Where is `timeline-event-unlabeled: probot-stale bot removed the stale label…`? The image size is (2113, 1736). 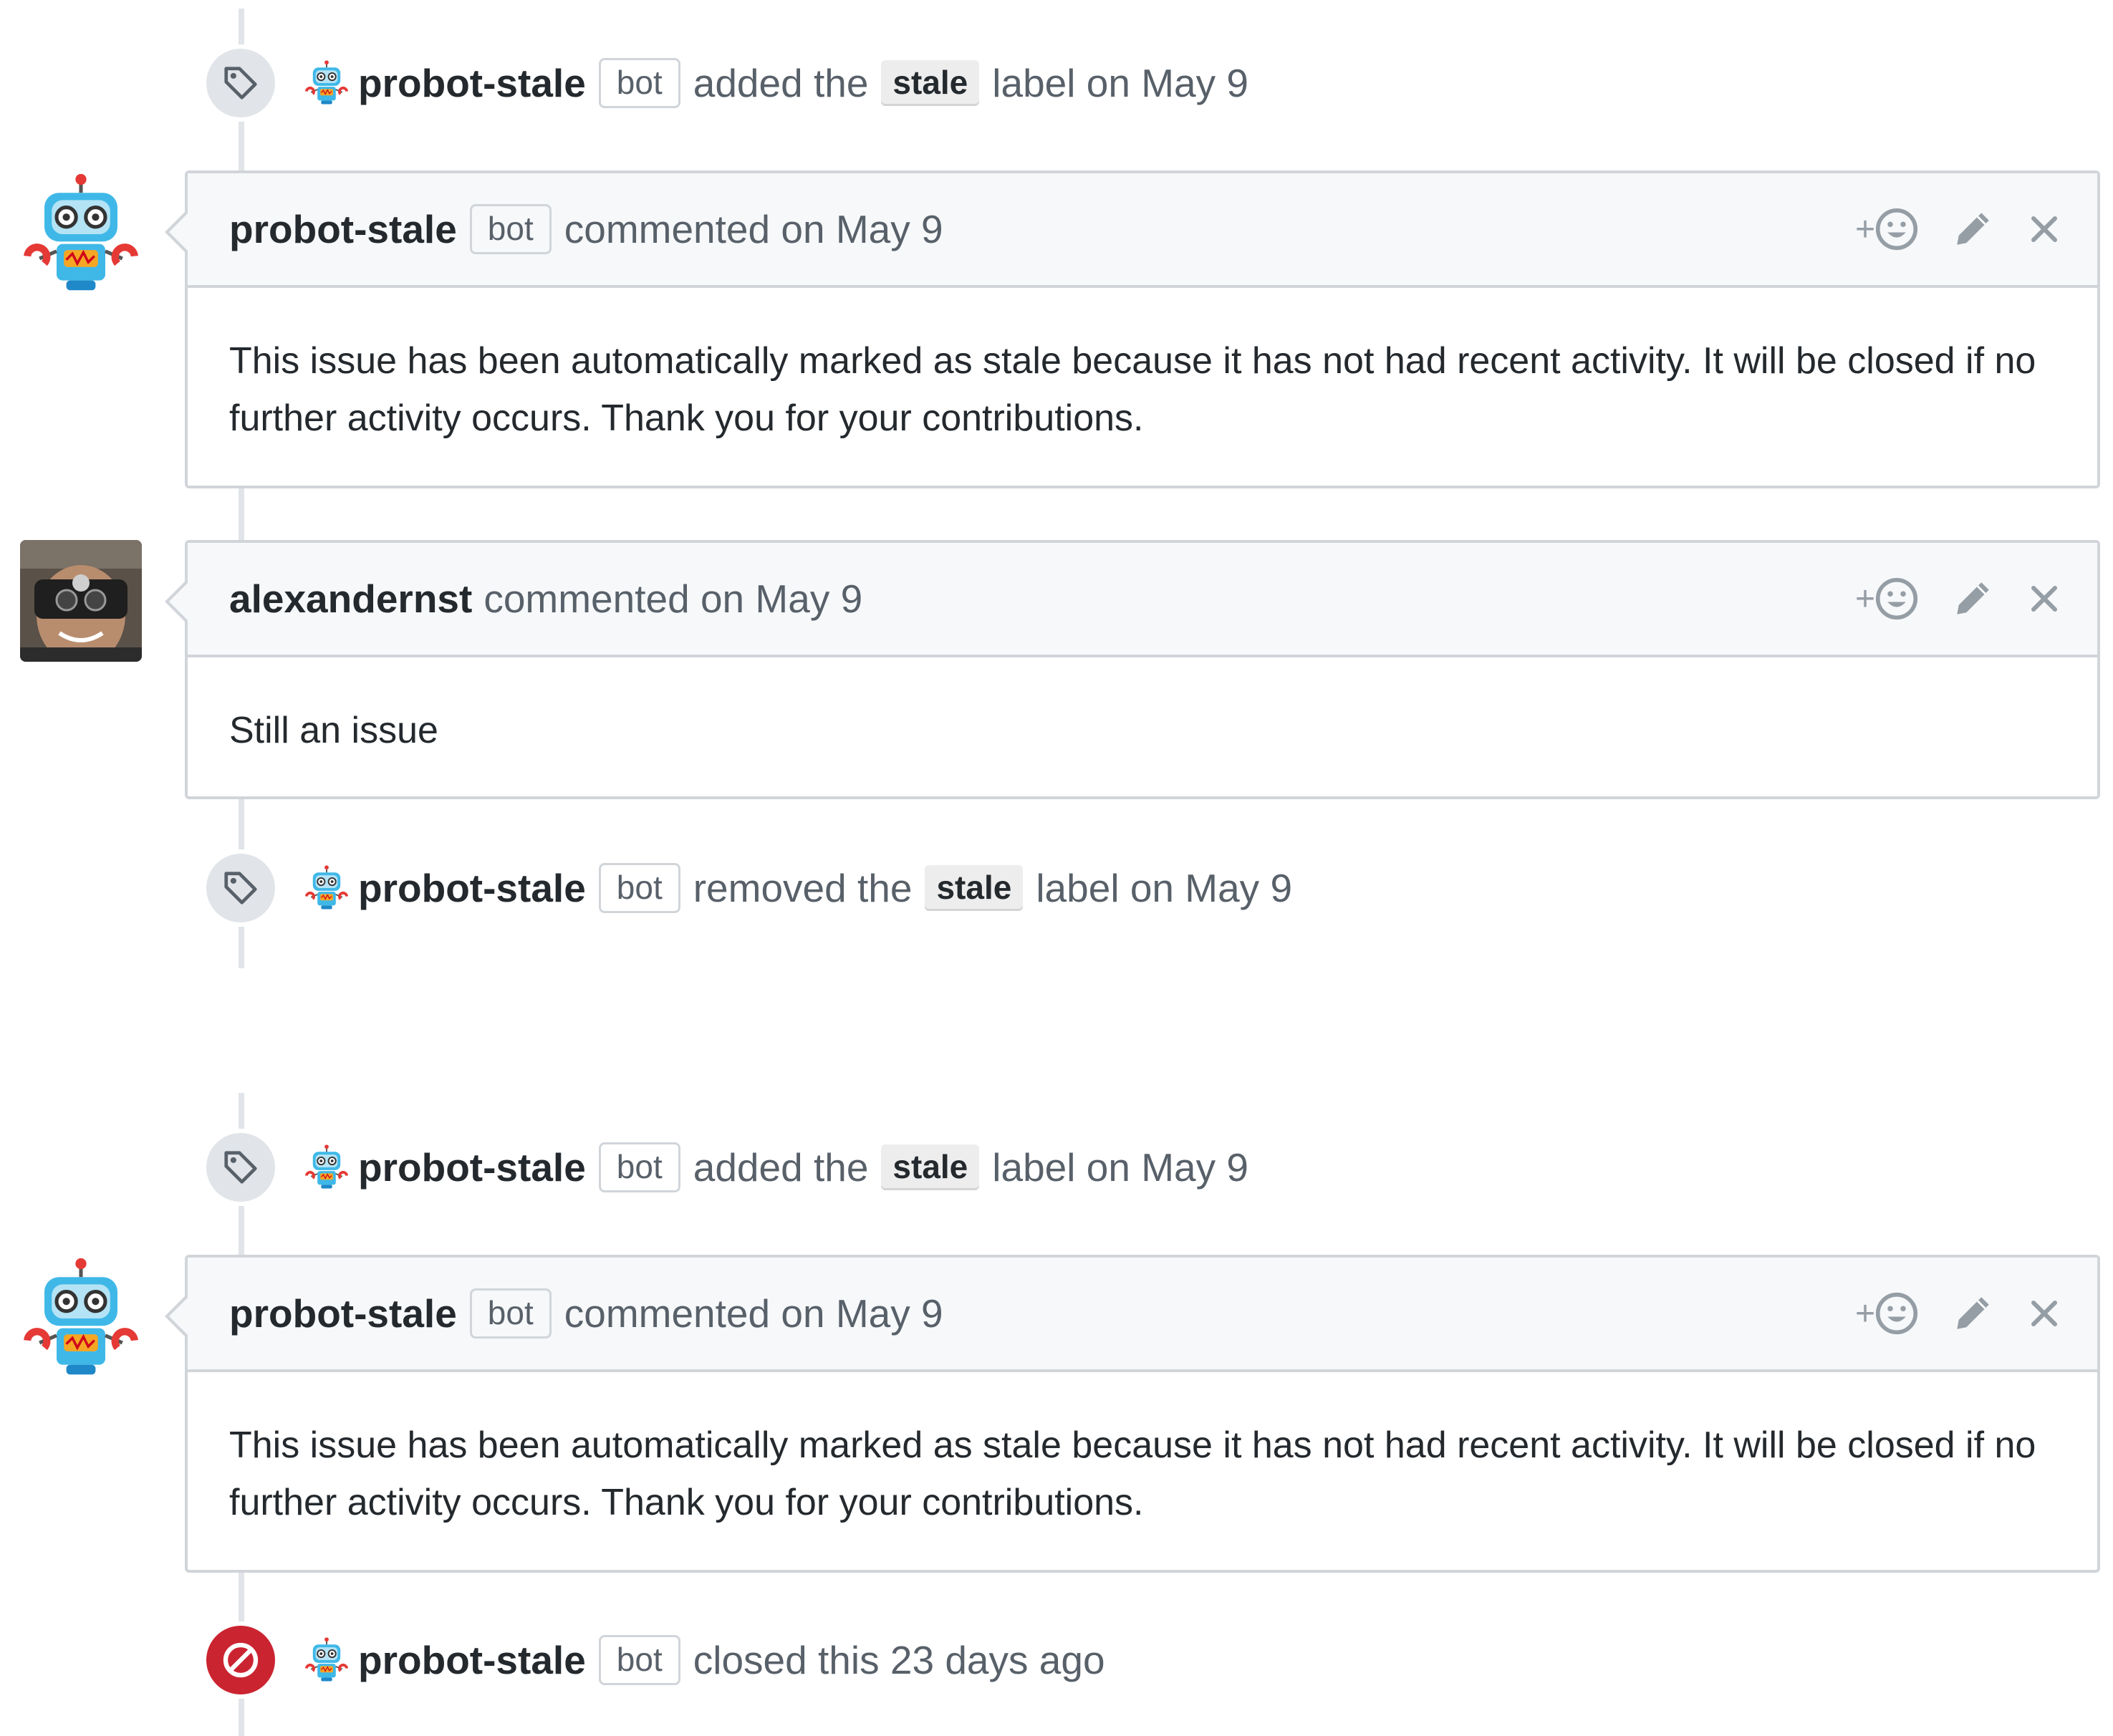
timeline-event-unlabeled: probot-stale bot removed the stale label… is located at coordinates (1025, 888).